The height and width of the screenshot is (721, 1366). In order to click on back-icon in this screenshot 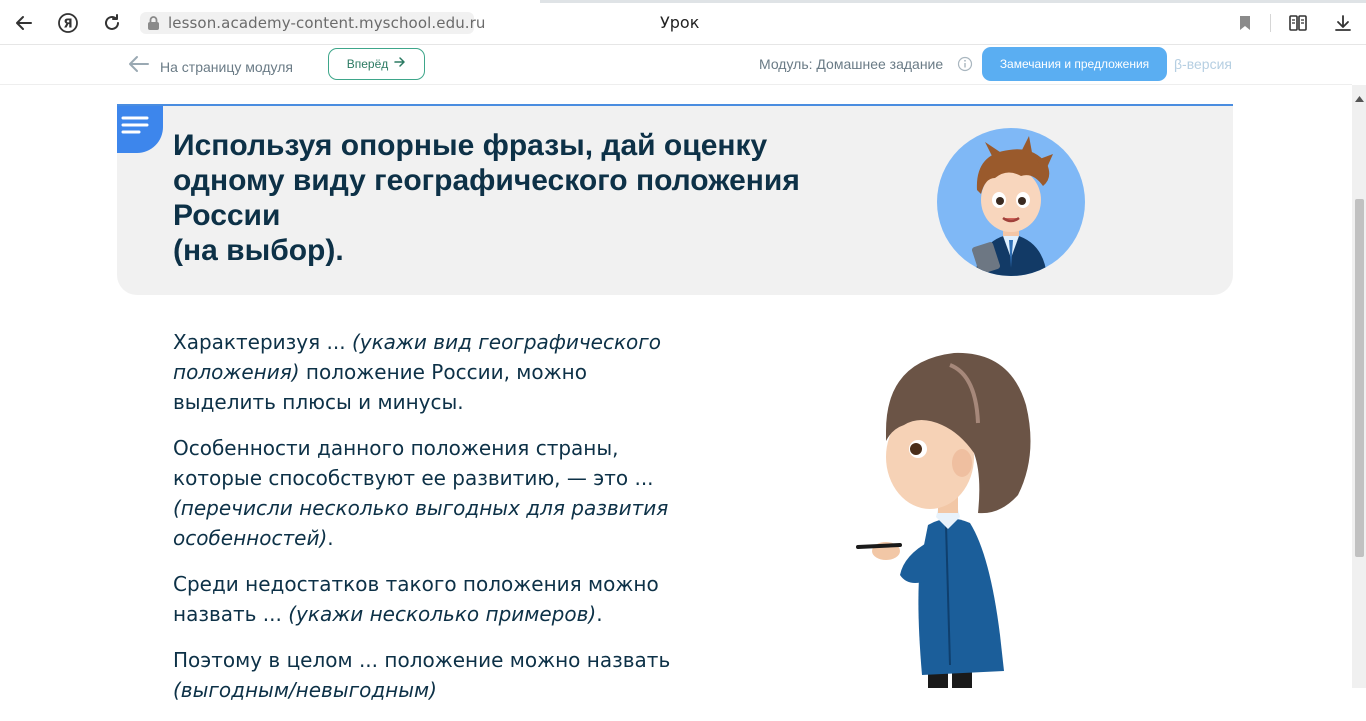, I will do `click(24, 23)`.